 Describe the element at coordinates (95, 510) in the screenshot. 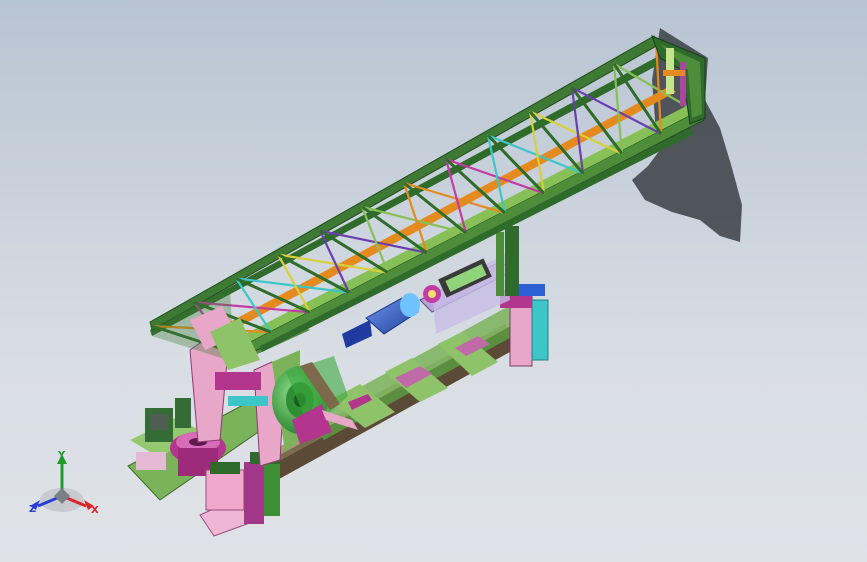

I see `axis-label-x: X` at that location.